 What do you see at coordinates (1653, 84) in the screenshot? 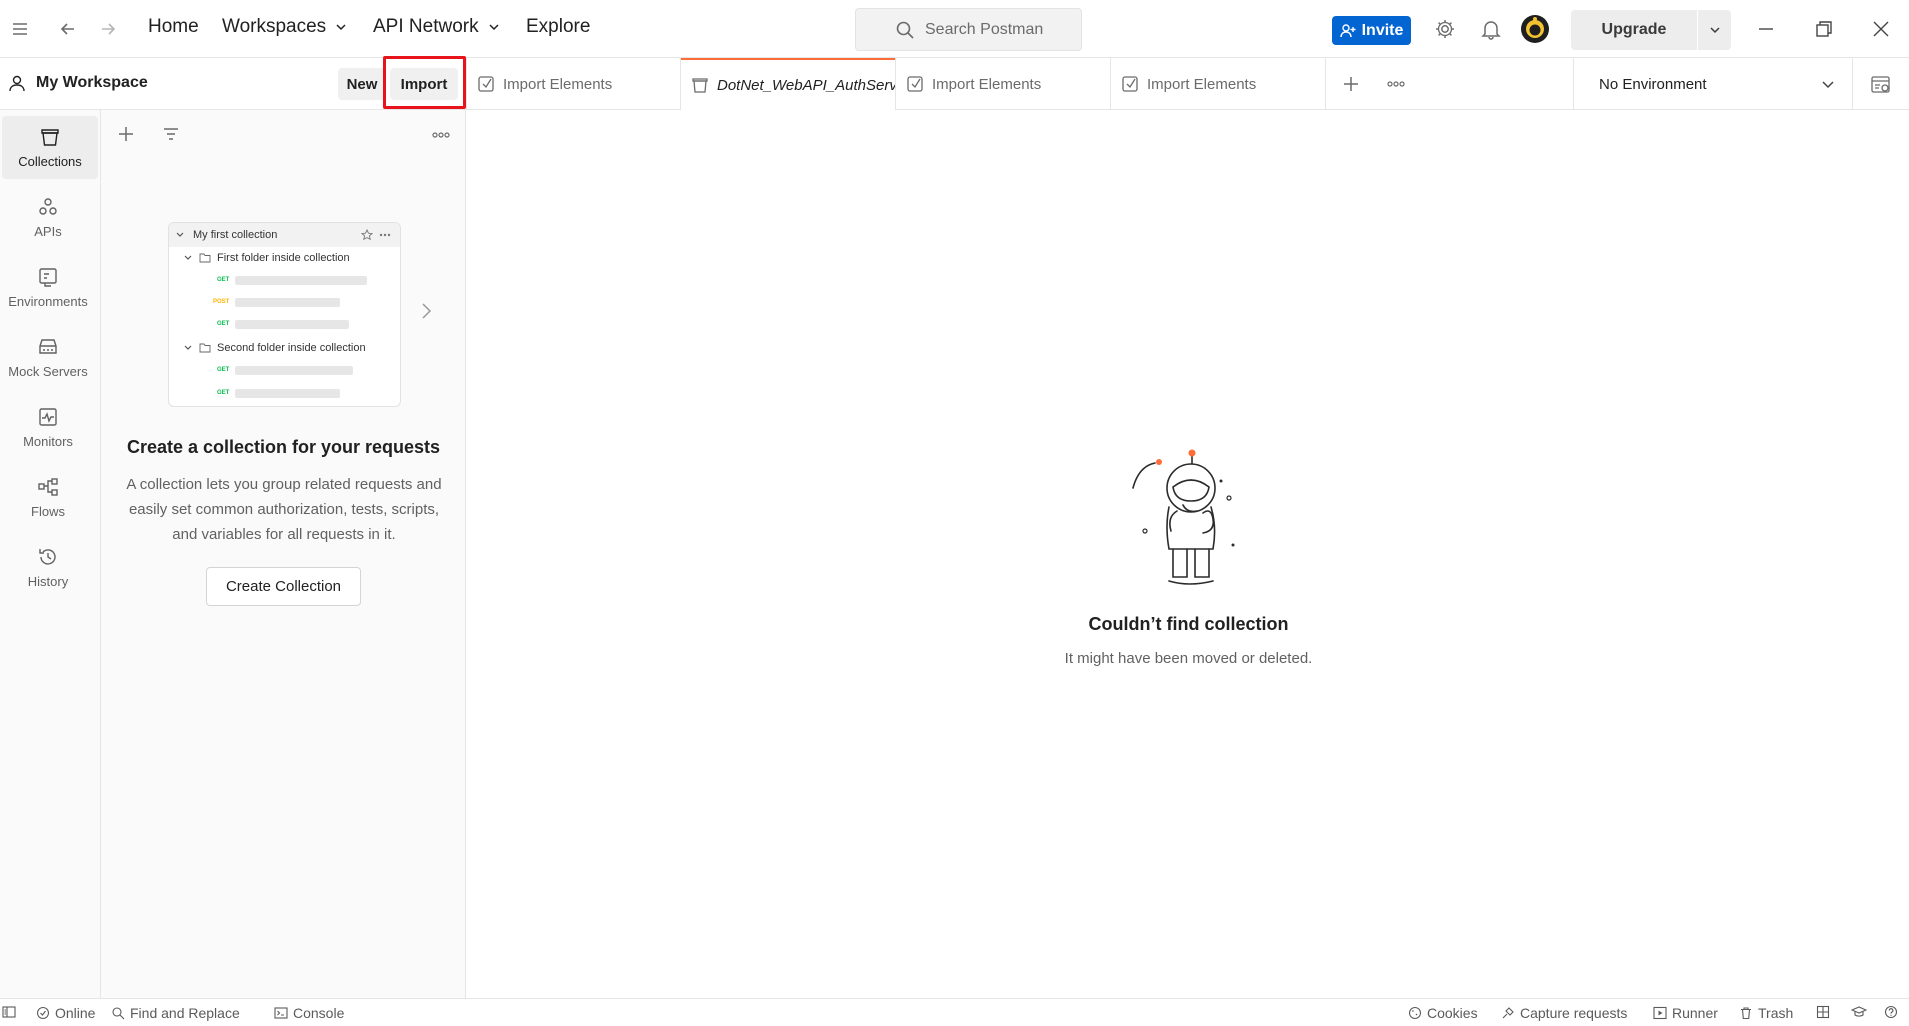
I see `environment-select: No Environment` at bounding box center [1653, 84].